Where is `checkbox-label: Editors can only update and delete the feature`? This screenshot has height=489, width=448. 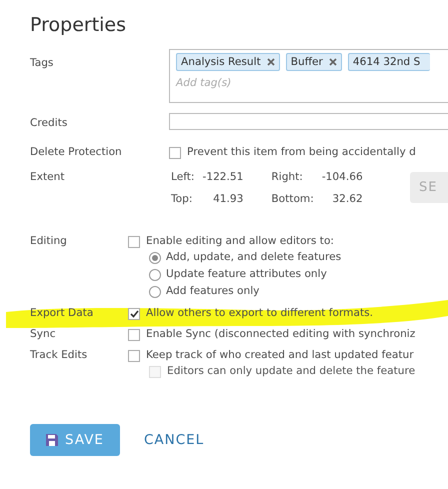 checkbox-label: Editors can only update and delete the feature is located at coordinates (291, 371).